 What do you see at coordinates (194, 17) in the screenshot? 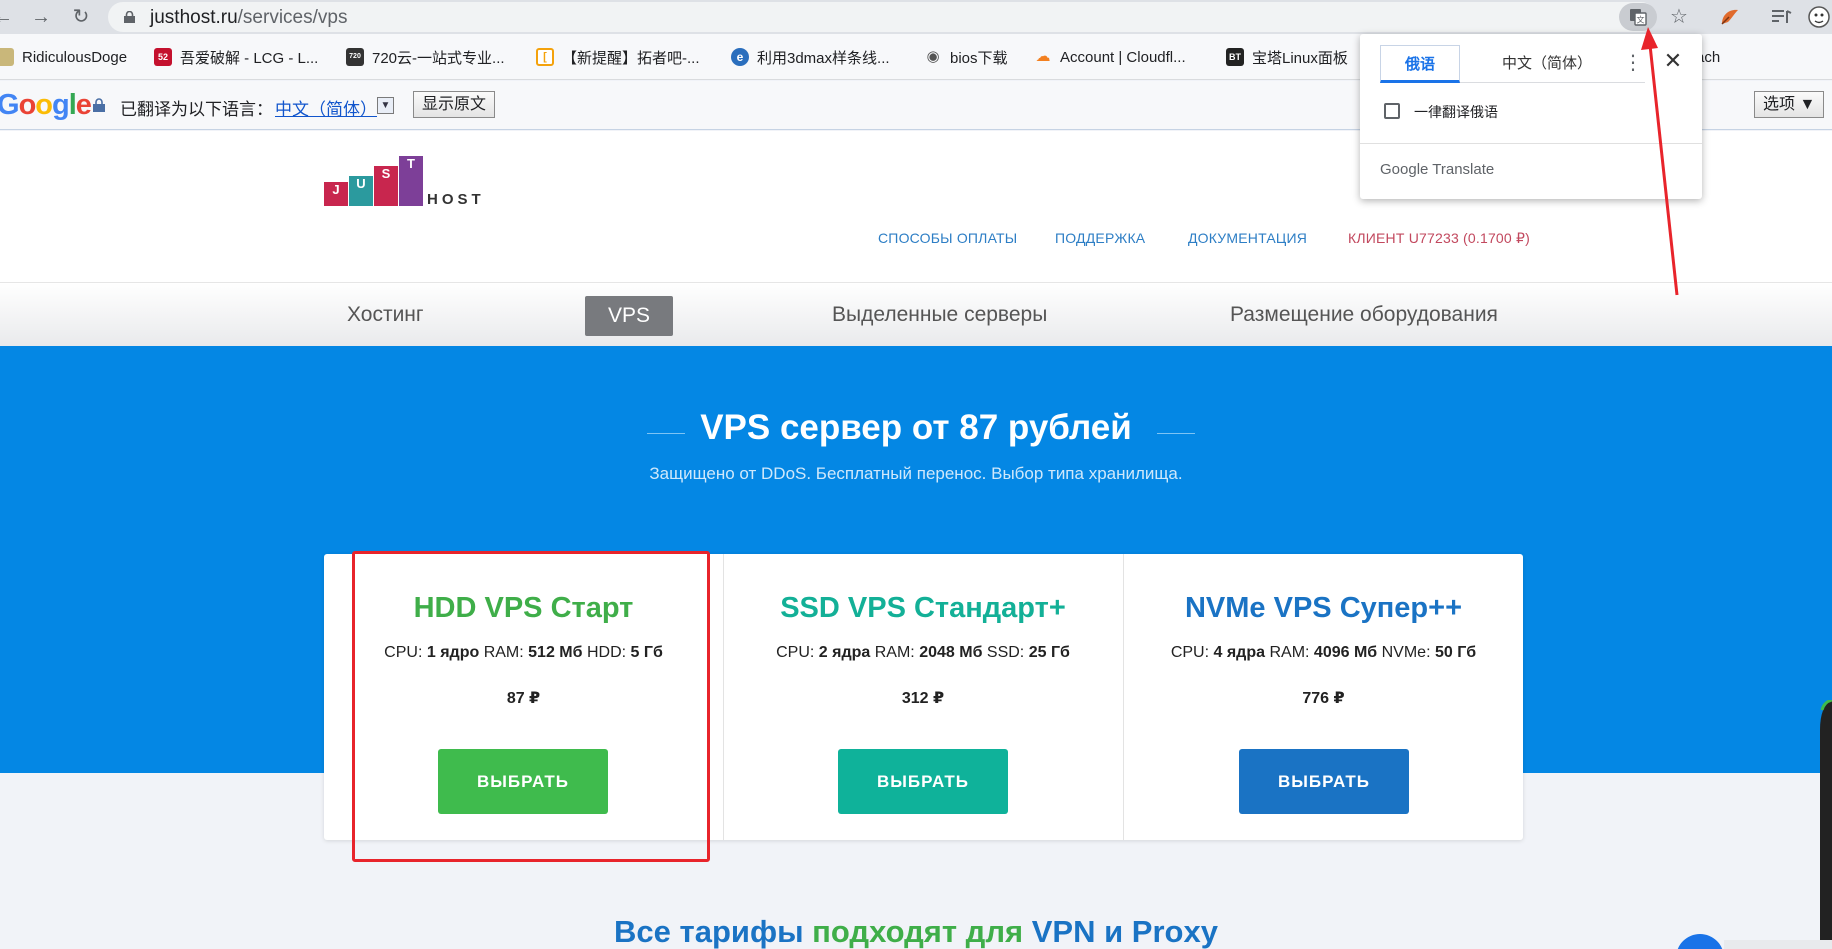
I see `url-host: justhost.ru` at bounding box center [194, 17].